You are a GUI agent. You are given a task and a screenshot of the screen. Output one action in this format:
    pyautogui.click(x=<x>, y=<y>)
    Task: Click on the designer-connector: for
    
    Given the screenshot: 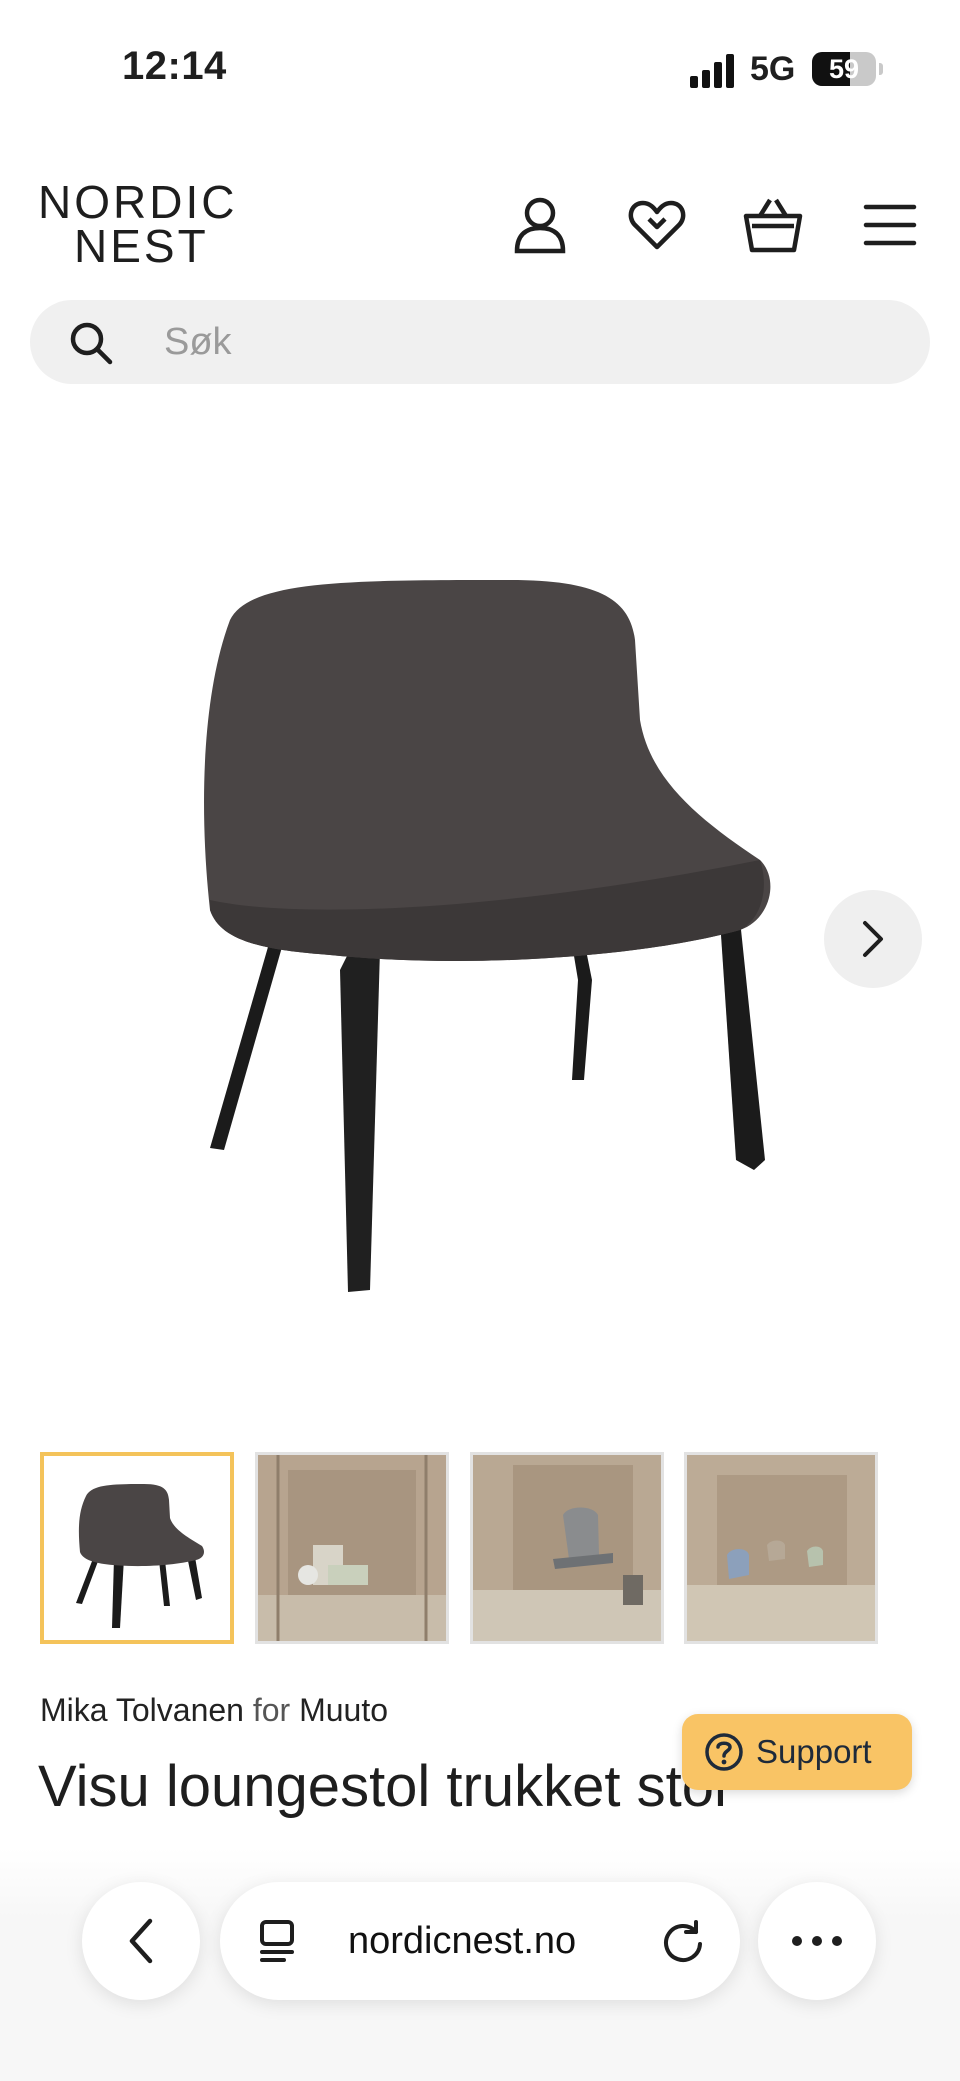 What is the action you would take?
    pyautogui.click(x=271, y=1710)
    